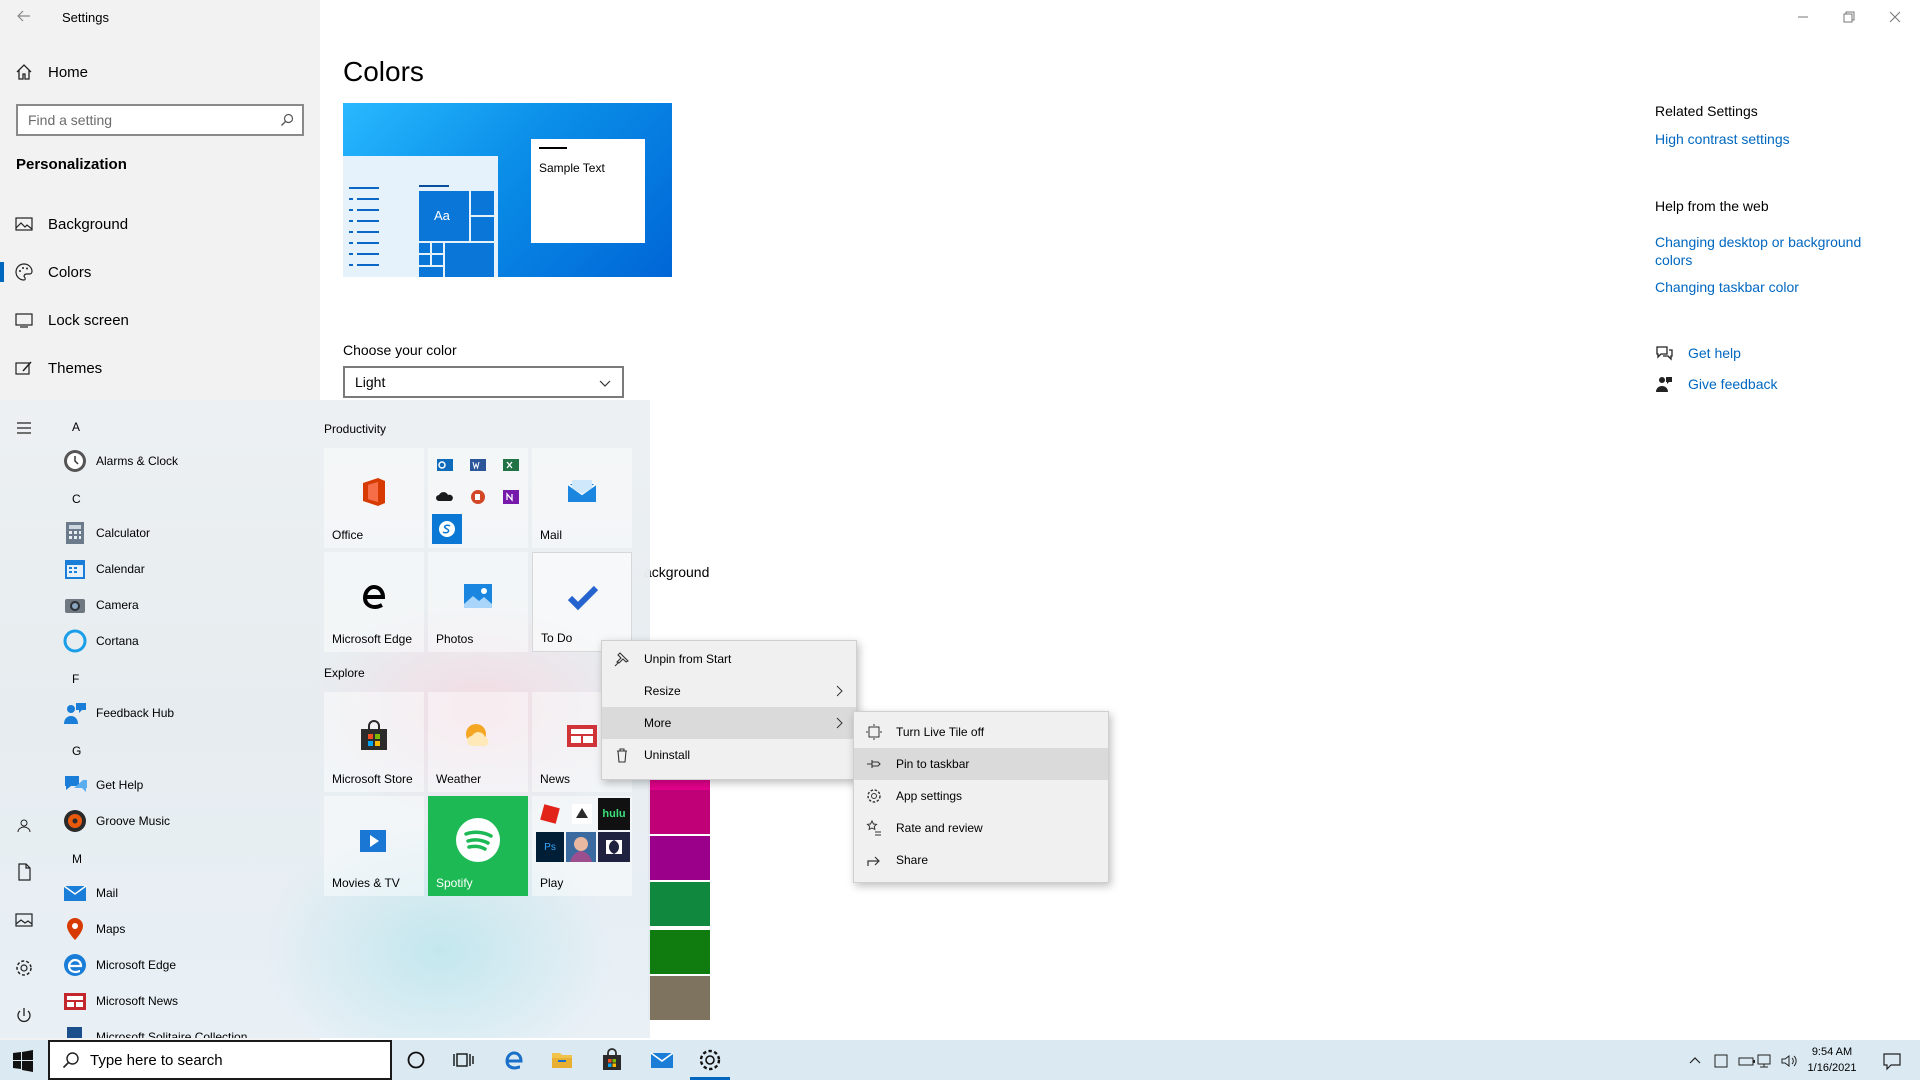  I want to click on mail-taskbar-icon, so click(662, 1060).